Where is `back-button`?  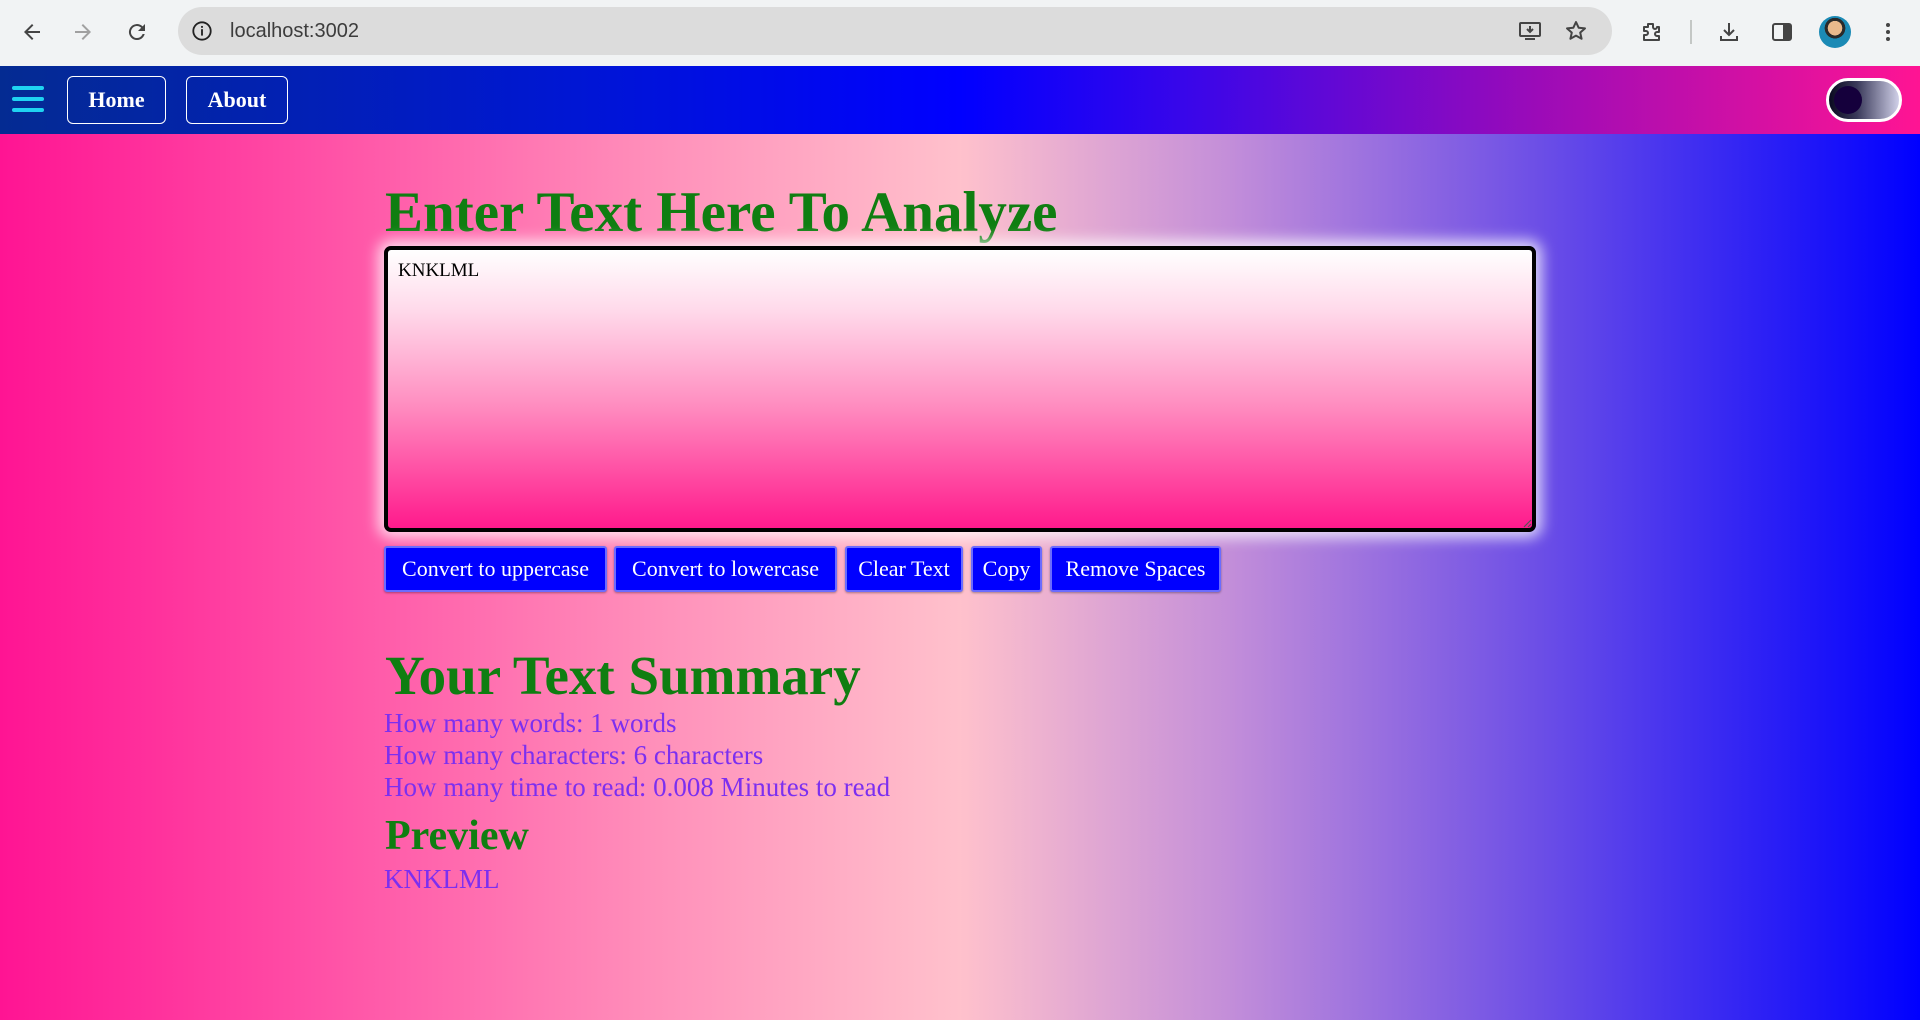 back-button is located at coordinates (32, 32).